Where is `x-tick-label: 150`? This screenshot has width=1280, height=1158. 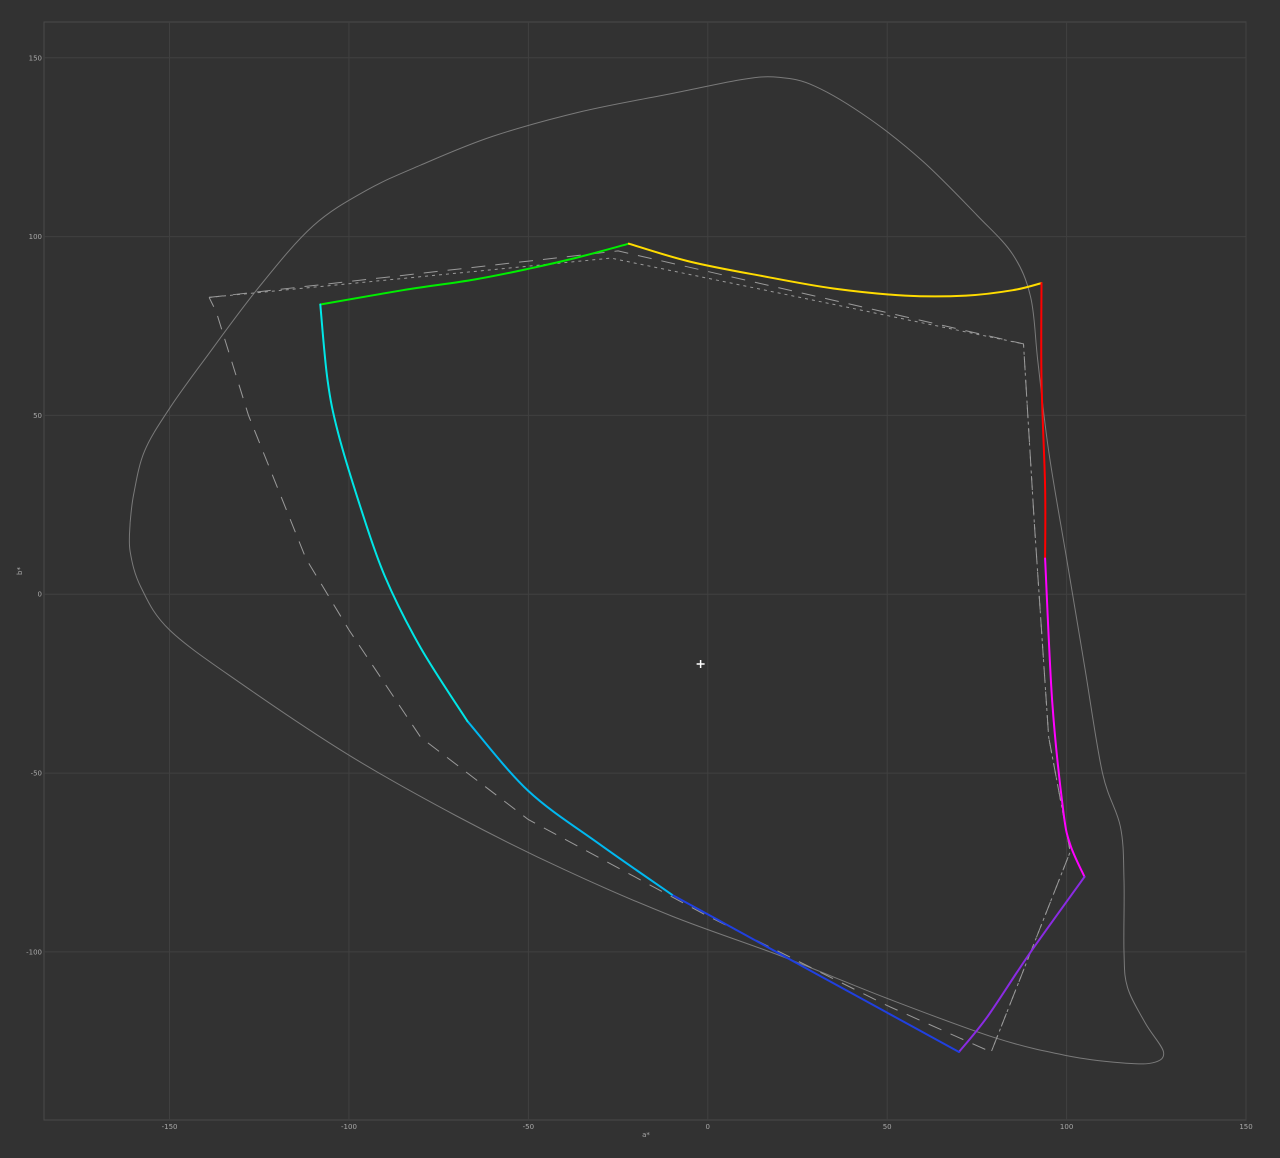 x-tick-label: 150 is located at coordinates (1245, 1127).